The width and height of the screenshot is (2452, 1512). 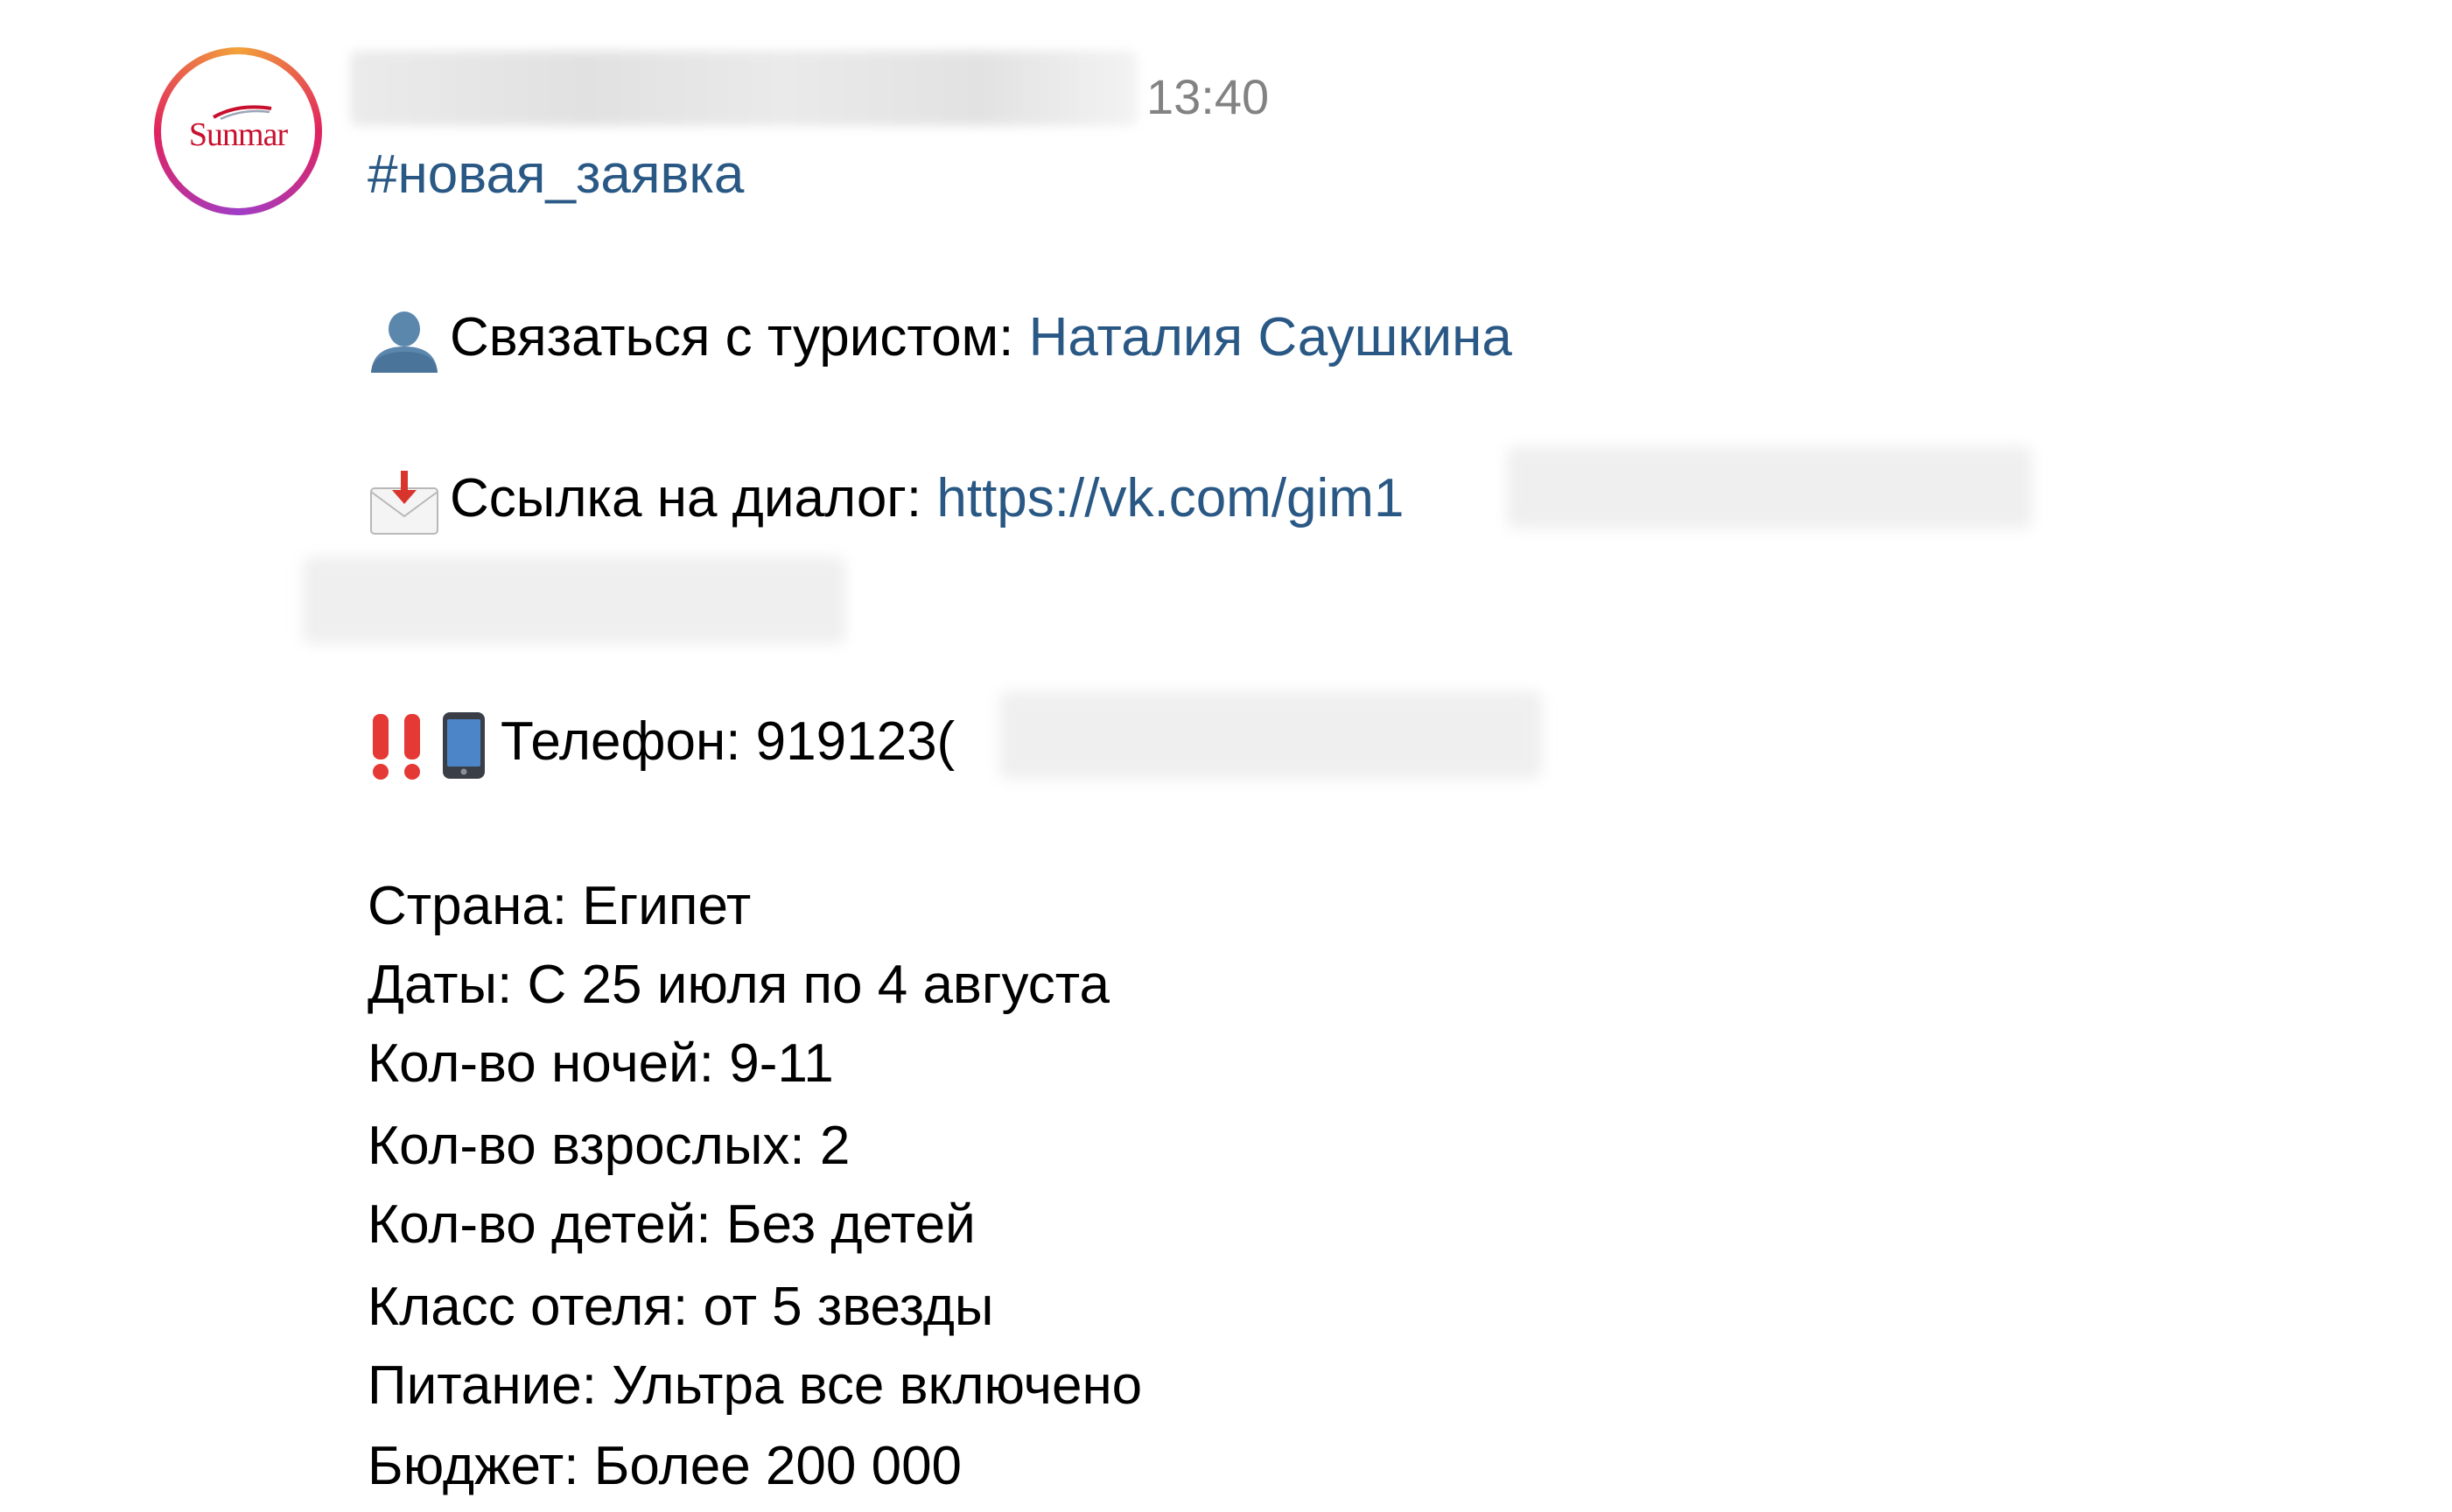 I want to click on message-time: 13:40, so click(x=1208, y=96).